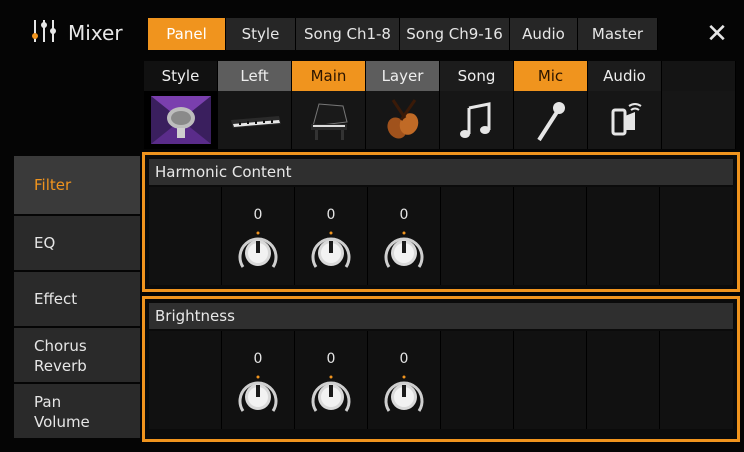 The image size is (744, 452). I want to click on part-song: Song, so click(477, 76).